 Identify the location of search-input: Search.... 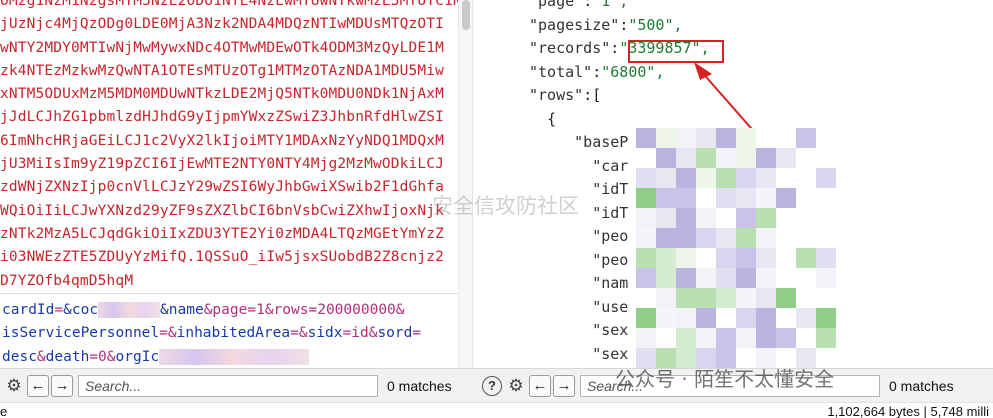
(228, 385).